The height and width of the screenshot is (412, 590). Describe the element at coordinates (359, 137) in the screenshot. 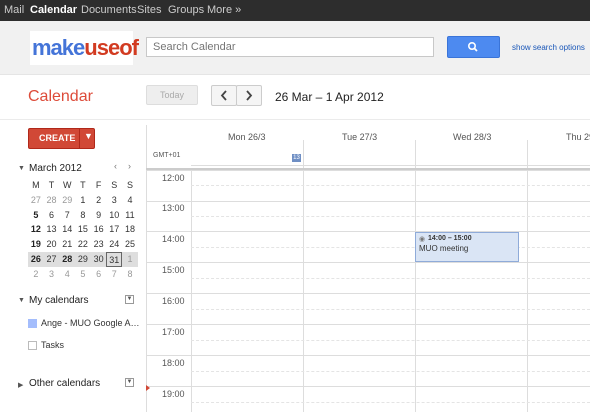

I see `day-header-tue: Tue 27/3` at that location.